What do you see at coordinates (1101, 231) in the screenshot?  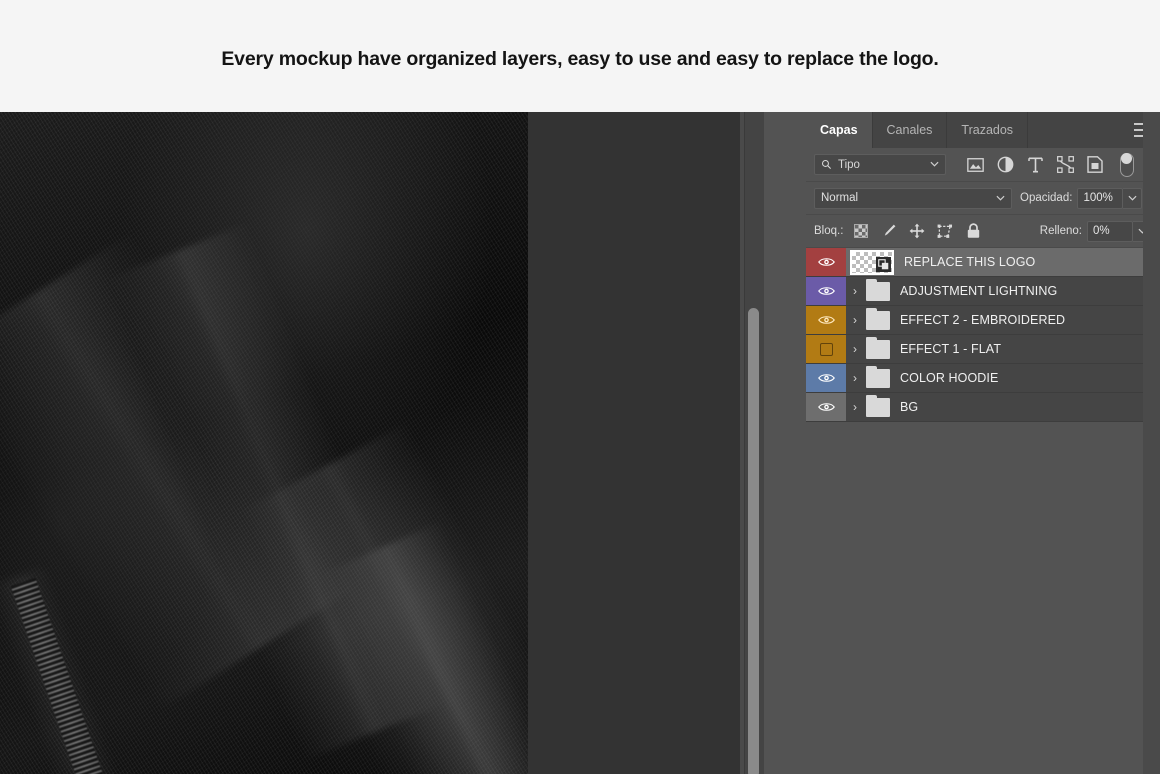 I see `fill-value: 0%` at bounding box center [1101, 231].